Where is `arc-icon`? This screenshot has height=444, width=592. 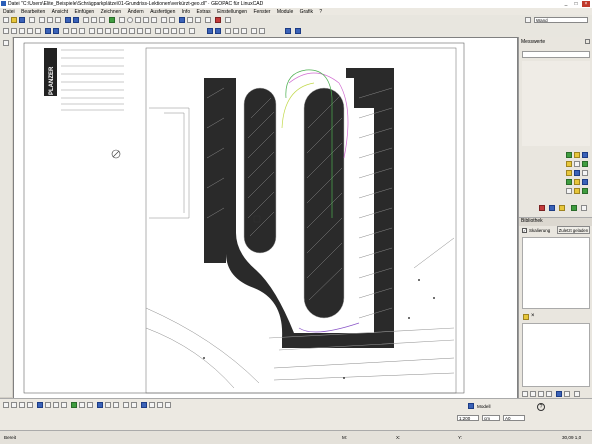 arc-icon is located at coordinates (138, 20).